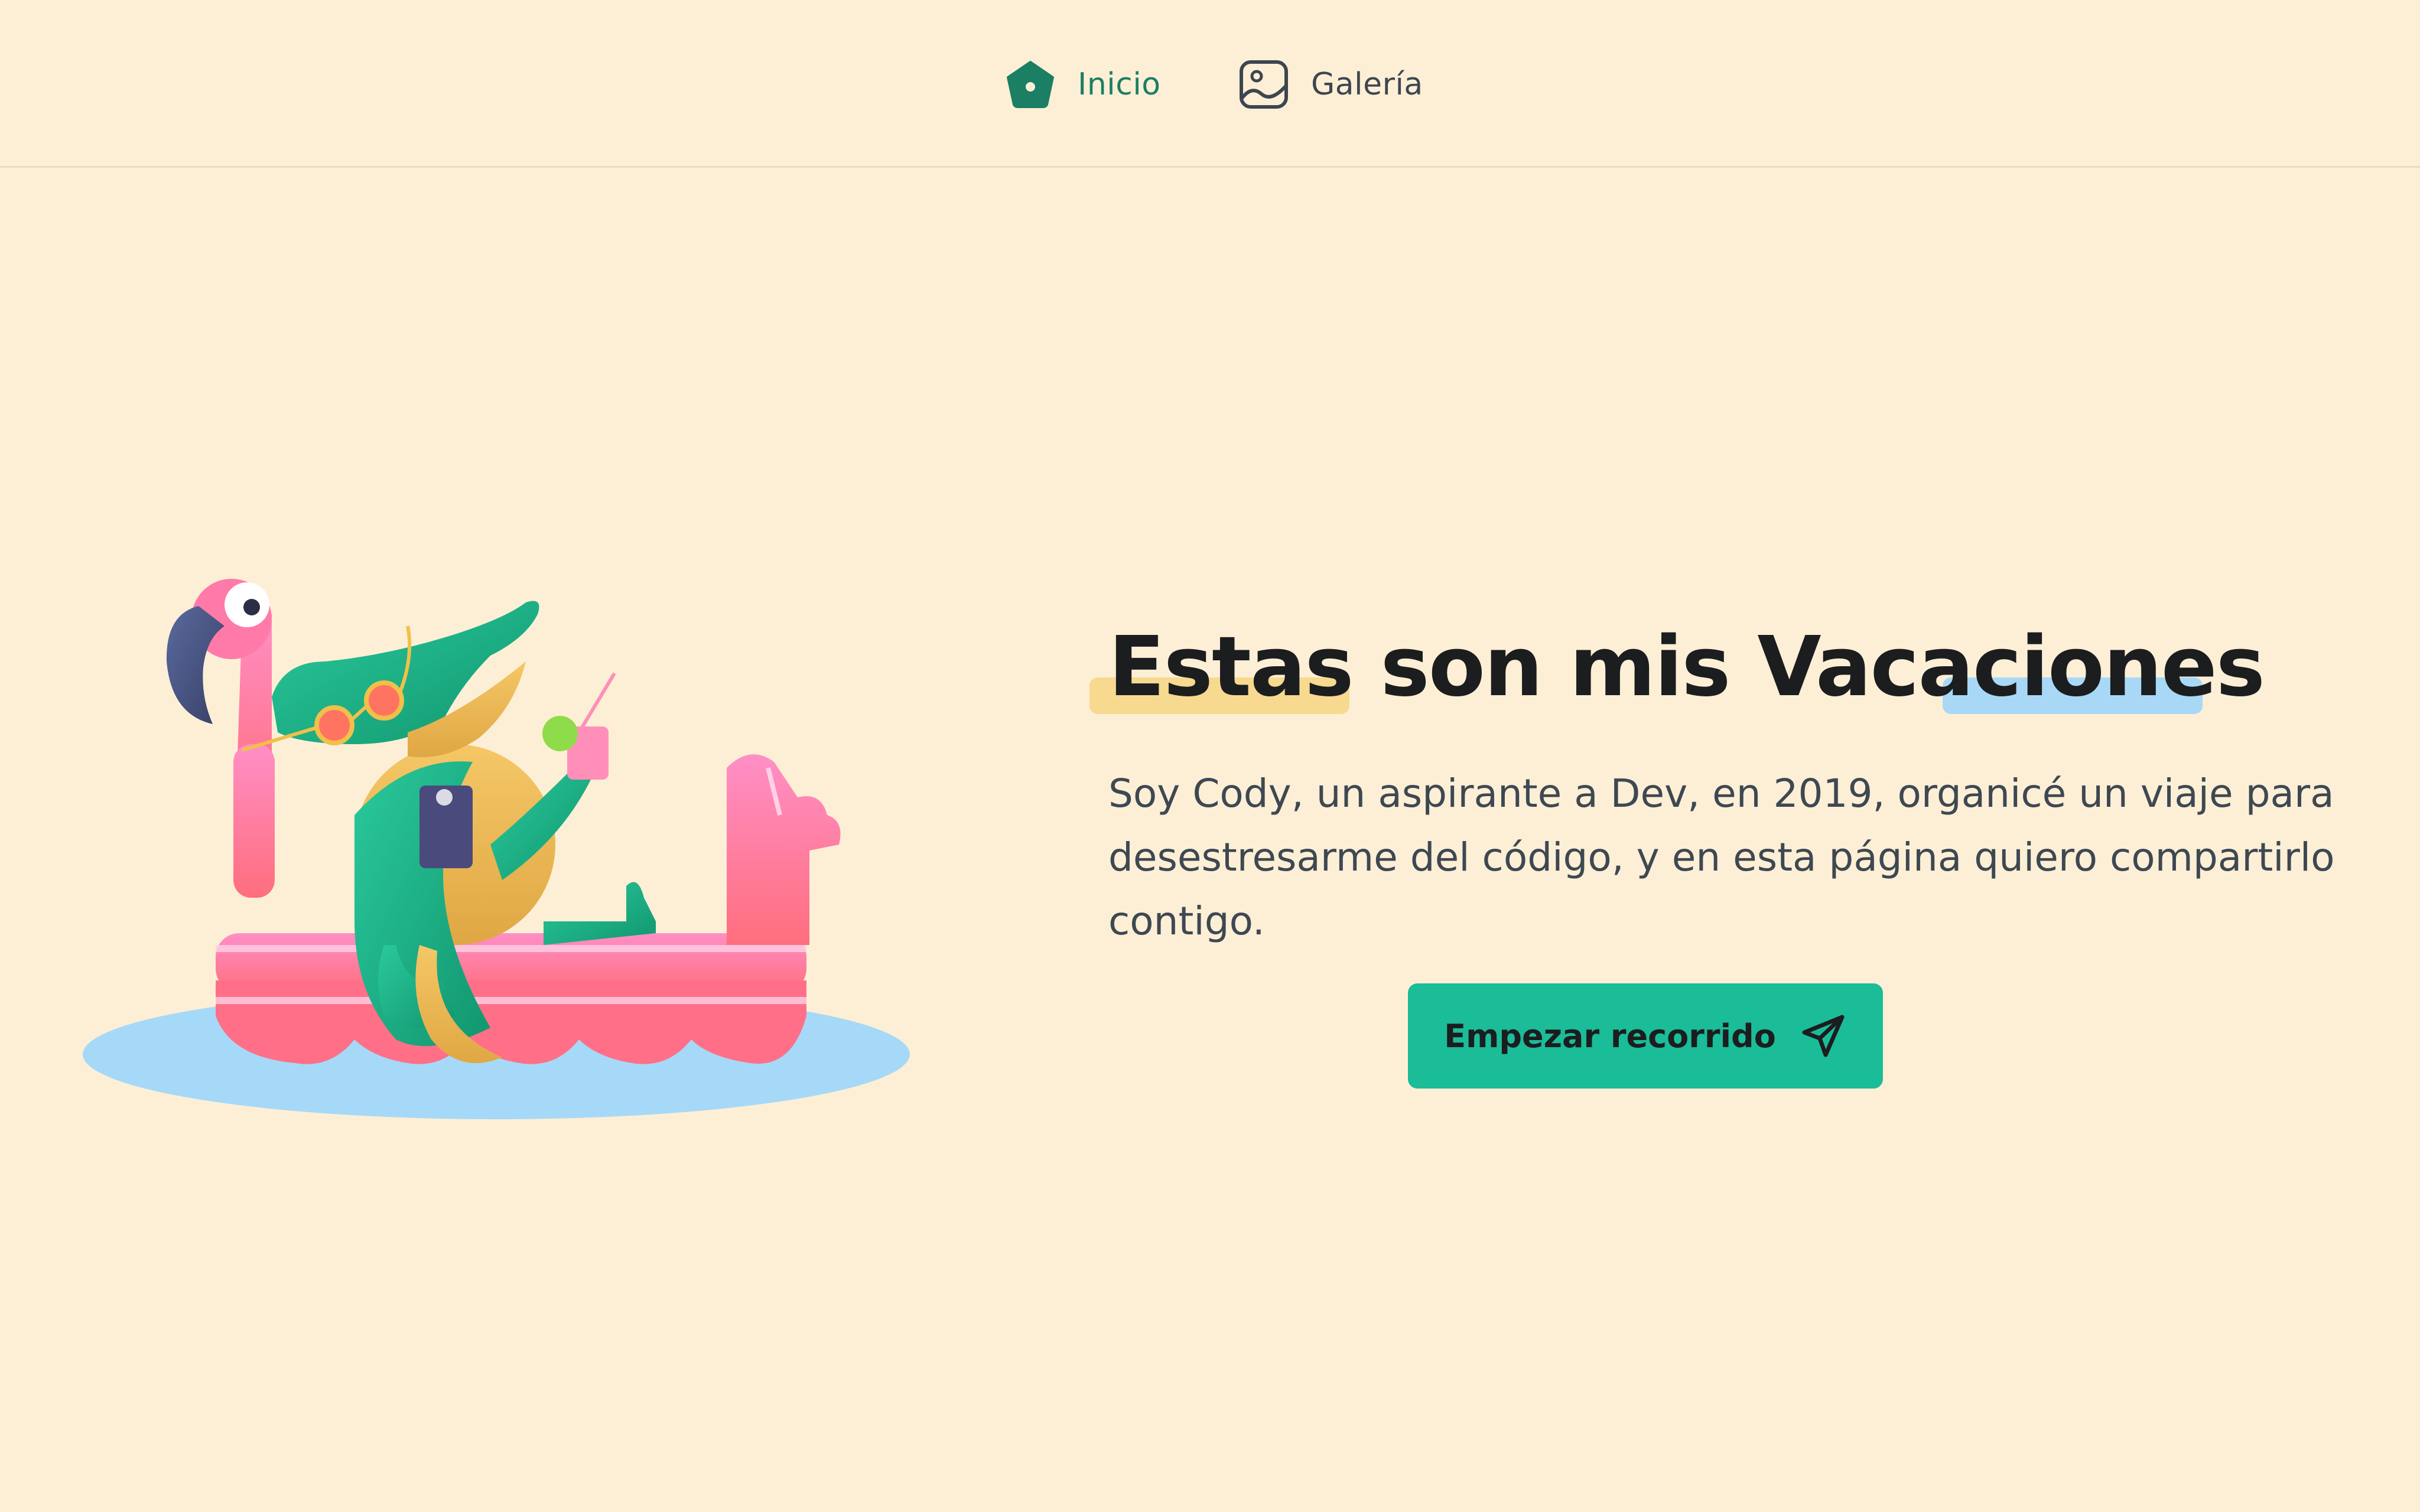 The width and height of the screenshot is (2420, 1512). What do you see at coordinates (1119, 84) in the screenshot?
I see `nav-item-home-label: Inicio` at bounding box center [1119, 84].